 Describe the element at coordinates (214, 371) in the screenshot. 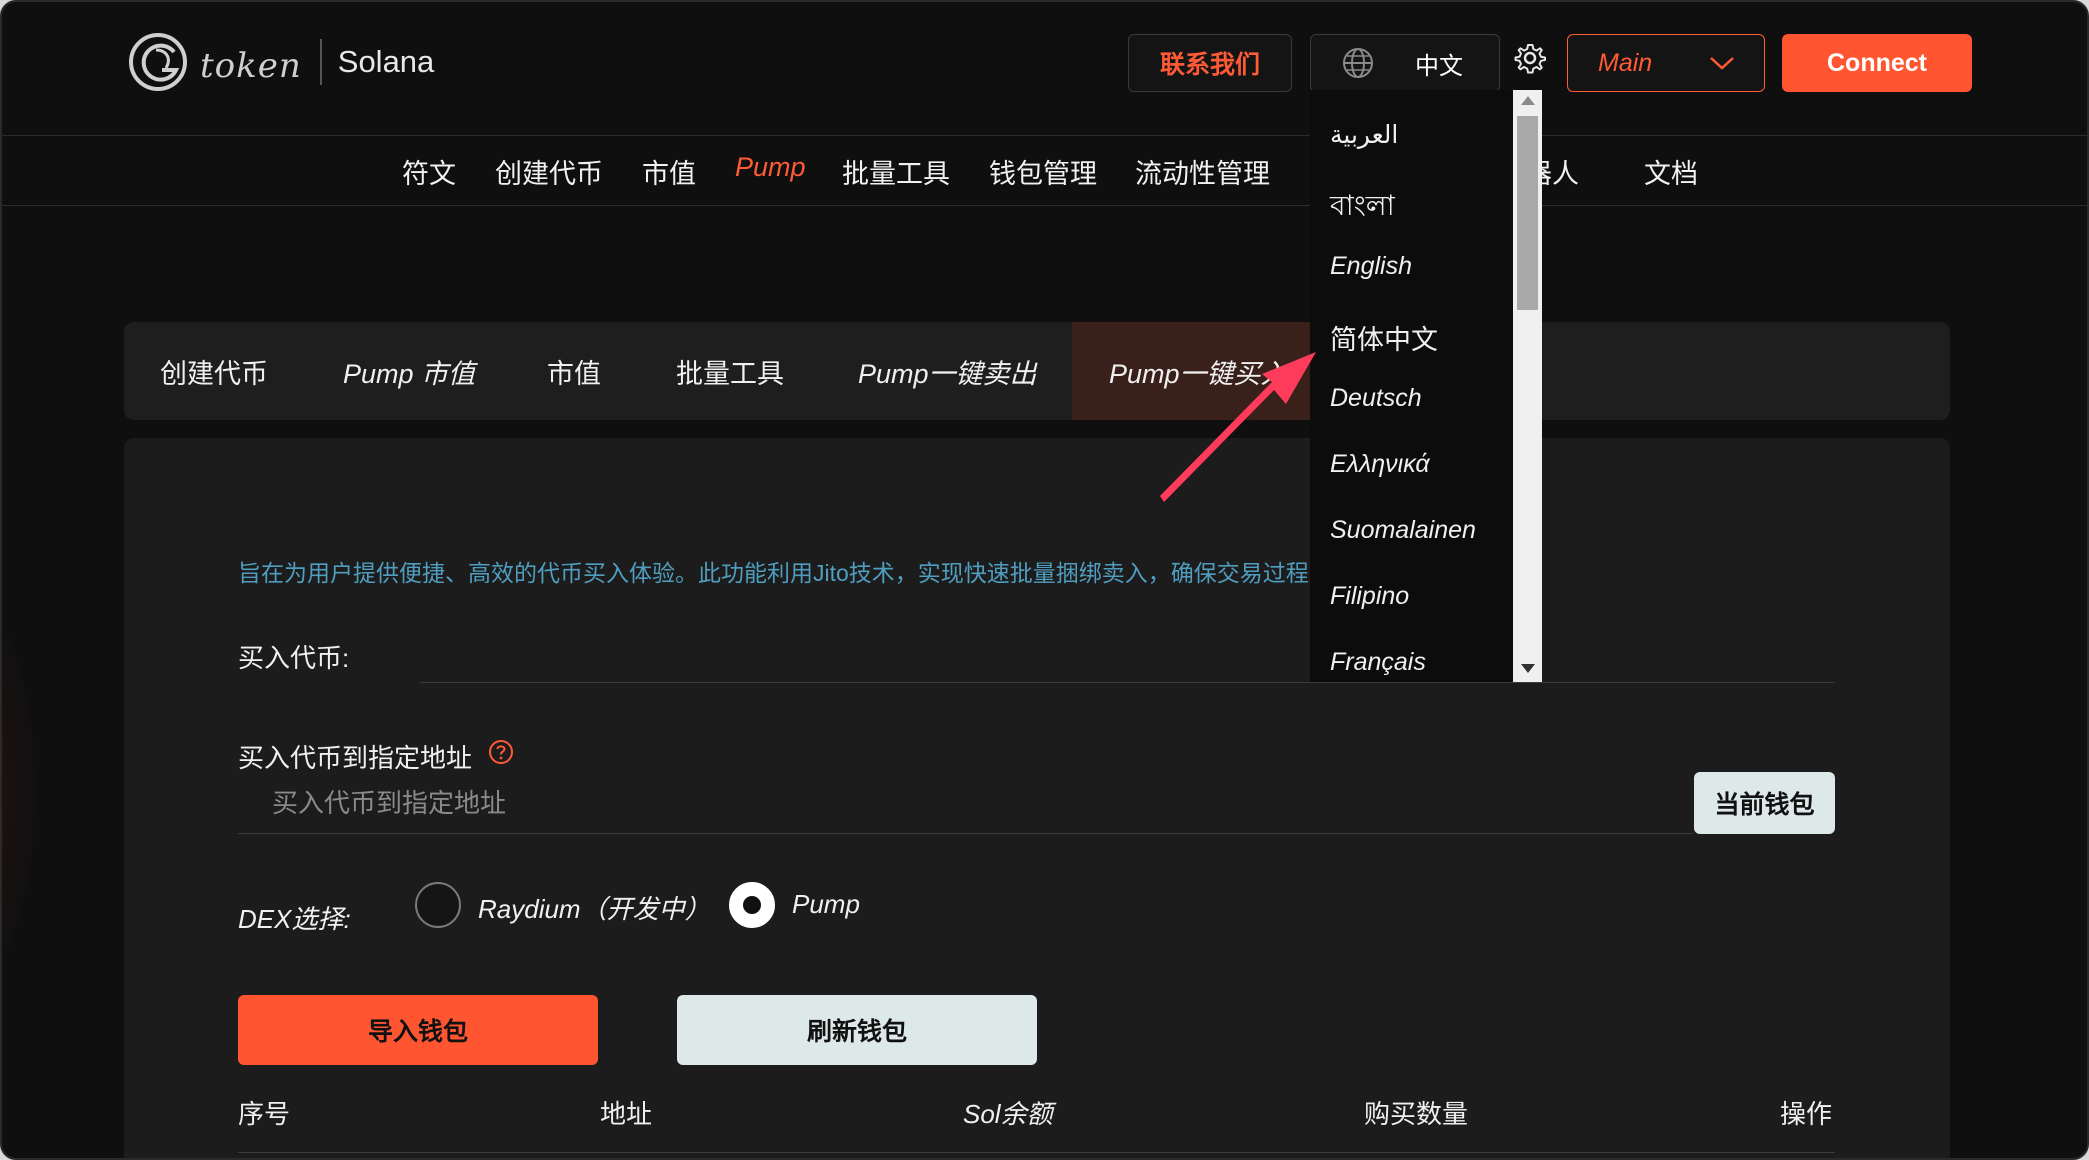

I see `tab-create-token: 创建代币` at that location.